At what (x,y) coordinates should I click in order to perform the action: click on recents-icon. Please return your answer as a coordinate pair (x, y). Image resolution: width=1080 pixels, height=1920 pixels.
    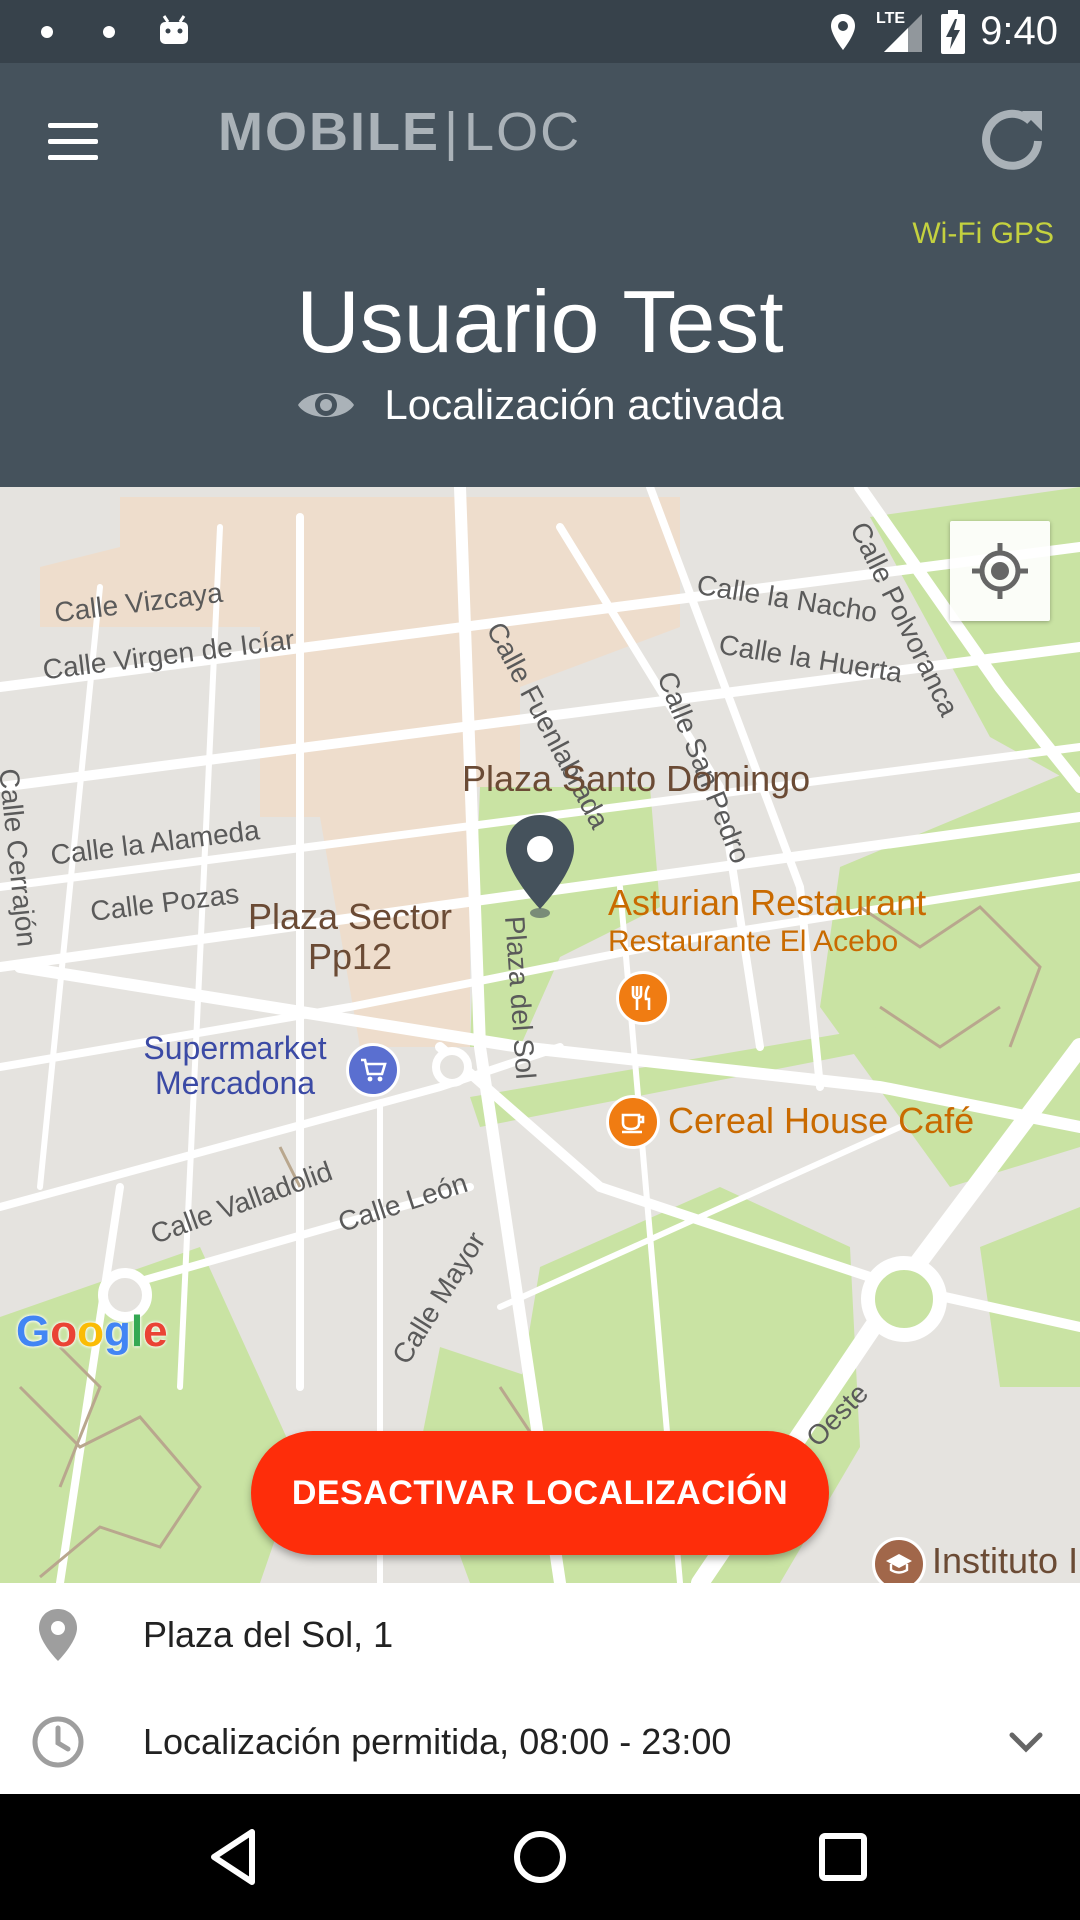
    Looking at the image, I should click on (843, 1857).